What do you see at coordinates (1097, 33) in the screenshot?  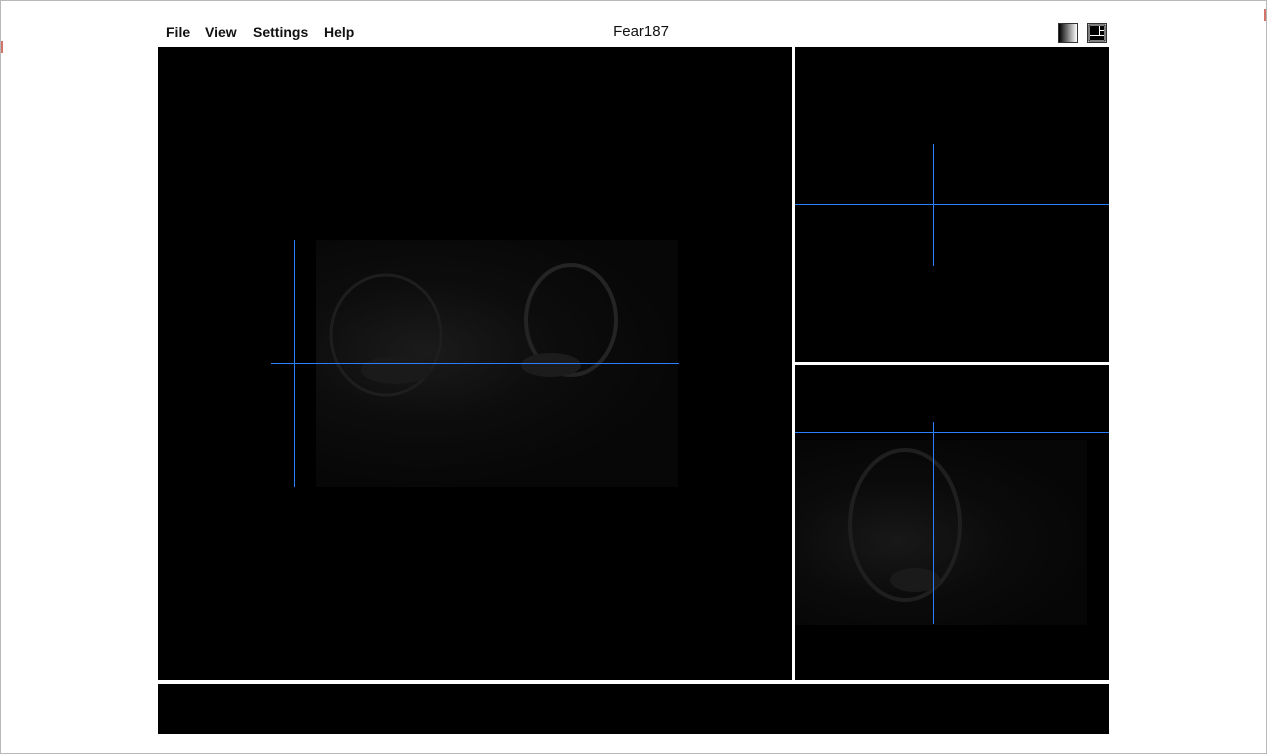 I see `layout-toggle-icon` at bounding box center [1097, 33].